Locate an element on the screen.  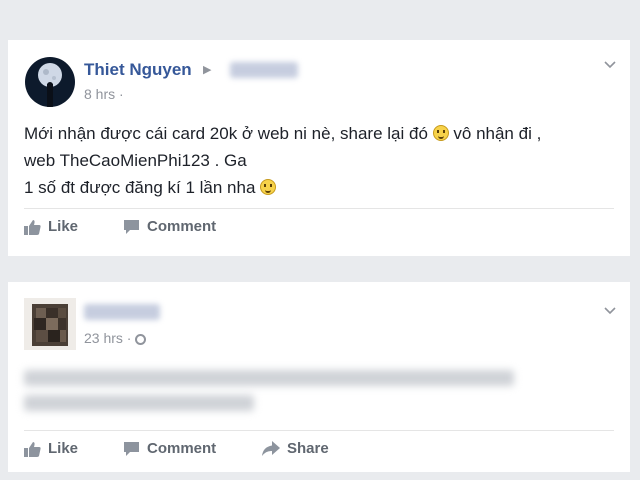
share-arrow-icon is located at coordinates (271, 448).